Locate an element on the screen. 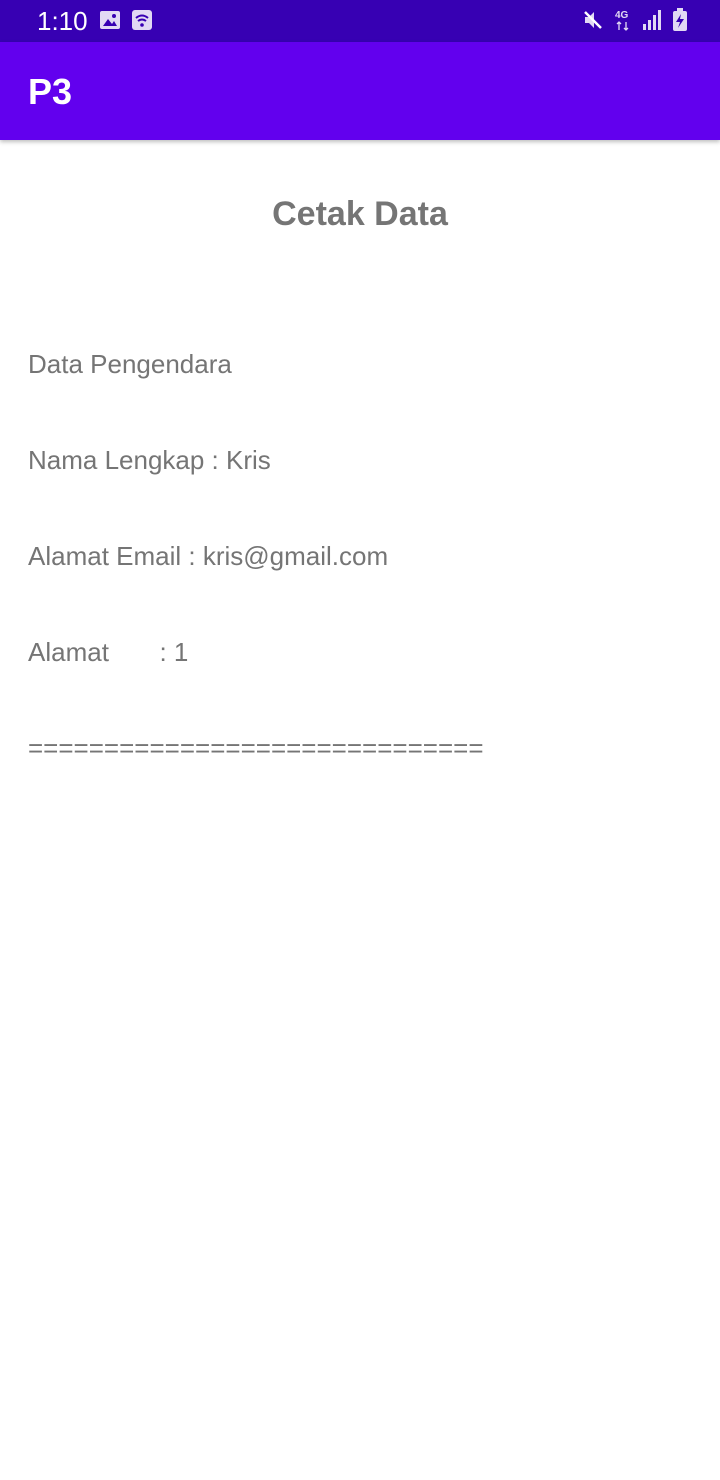 Image resolution: width=720 pixels, height=1480 pixels. status-left-icons is located at coordinates (126, 22).